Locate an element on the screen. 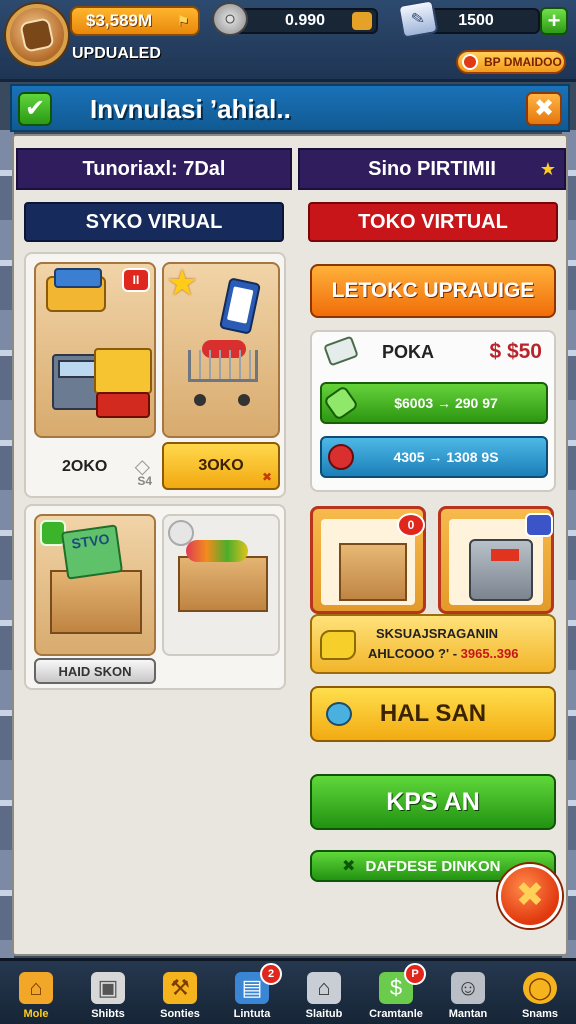 Image resolution: width=576 pixels, height=1024 pixels. tools-icon: ⚒ is located at coordinates (180, 988).